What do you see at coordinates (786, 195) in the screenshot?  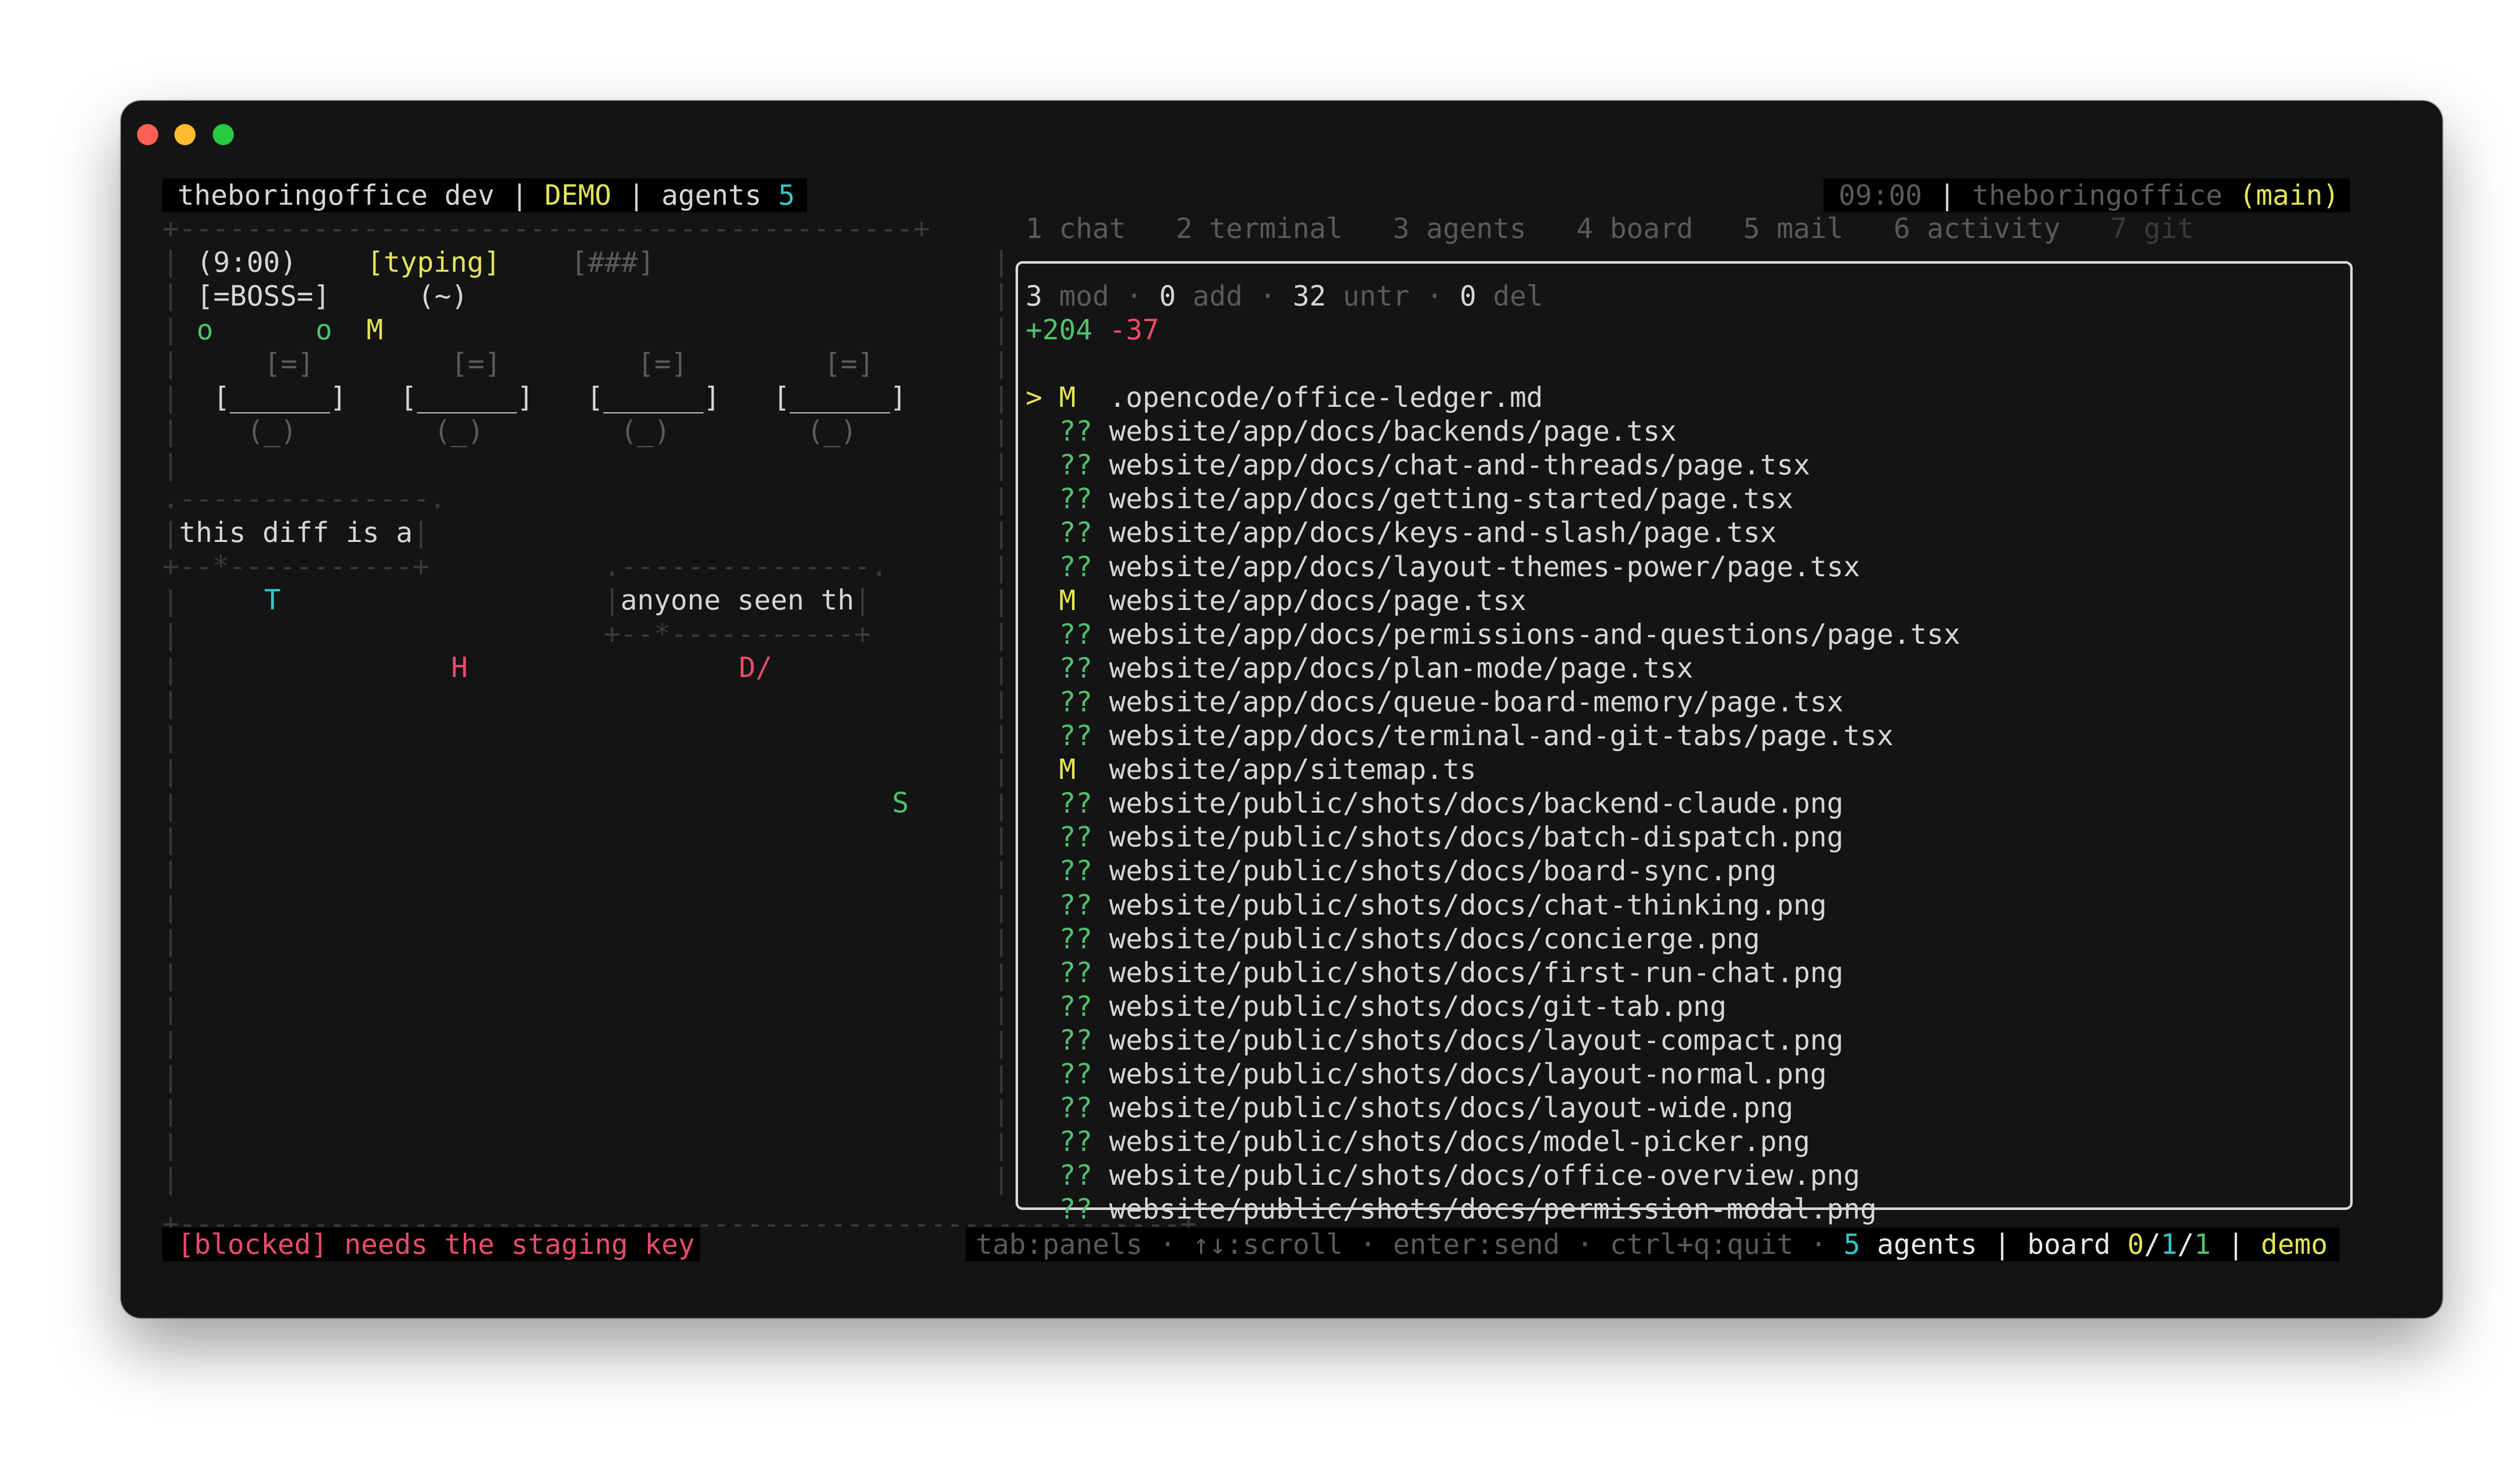 I see `agents-count: 5` at bounding box center [786, 195].